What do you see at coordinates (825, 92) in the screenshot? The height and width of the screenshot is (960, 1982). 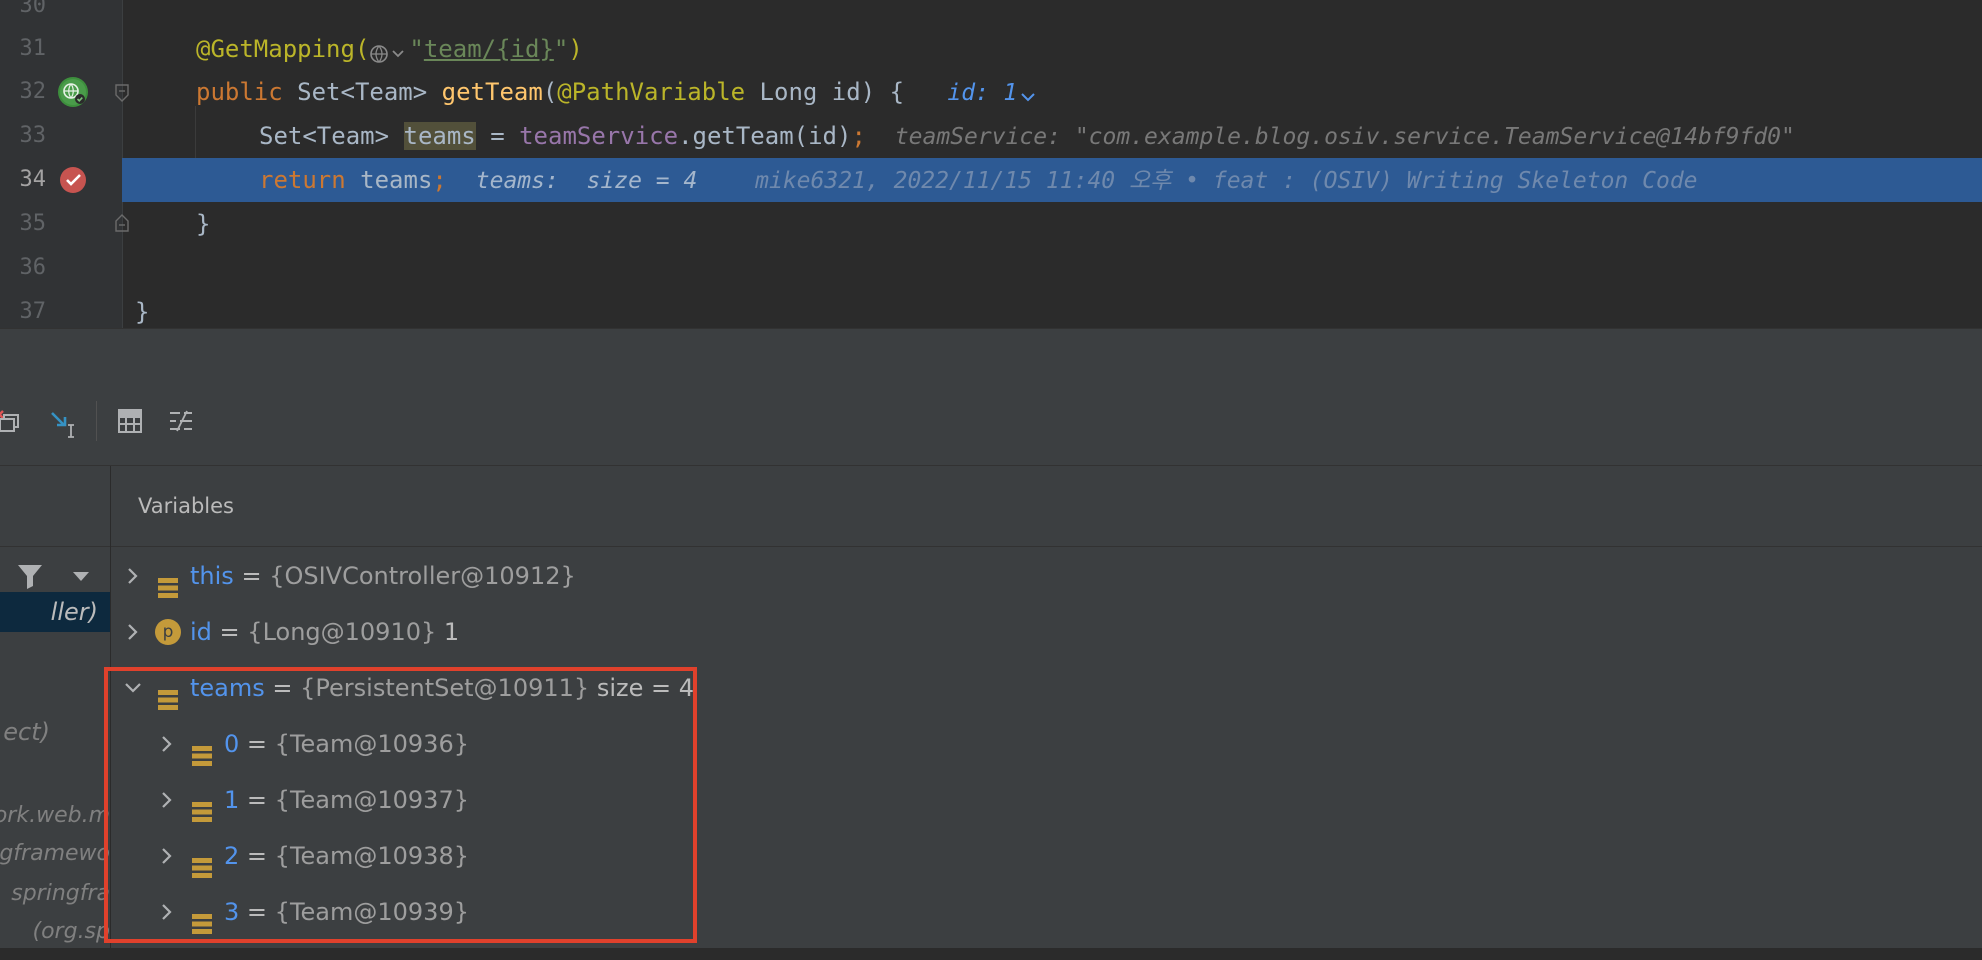 I see `method-params: Long id) {` at bounding box center [825, 92].